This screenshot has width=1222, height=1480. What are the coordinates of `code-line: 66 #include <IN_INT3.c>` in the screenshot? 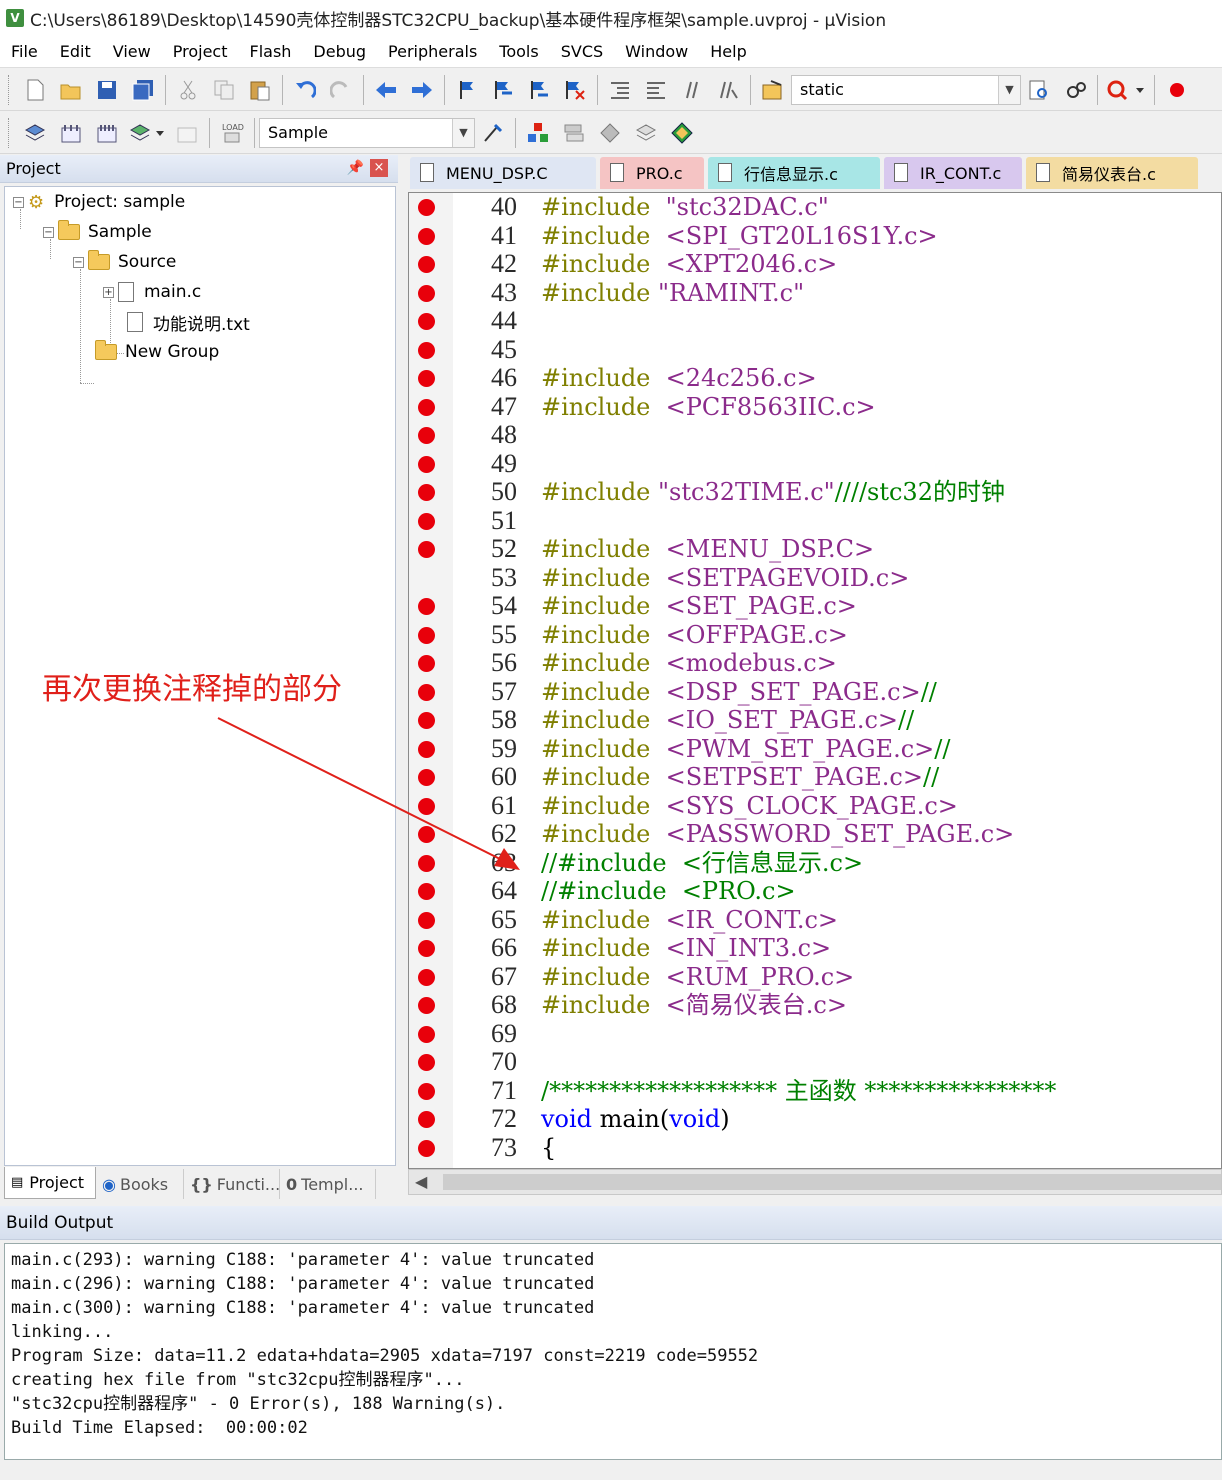 It's located at (815, 948).